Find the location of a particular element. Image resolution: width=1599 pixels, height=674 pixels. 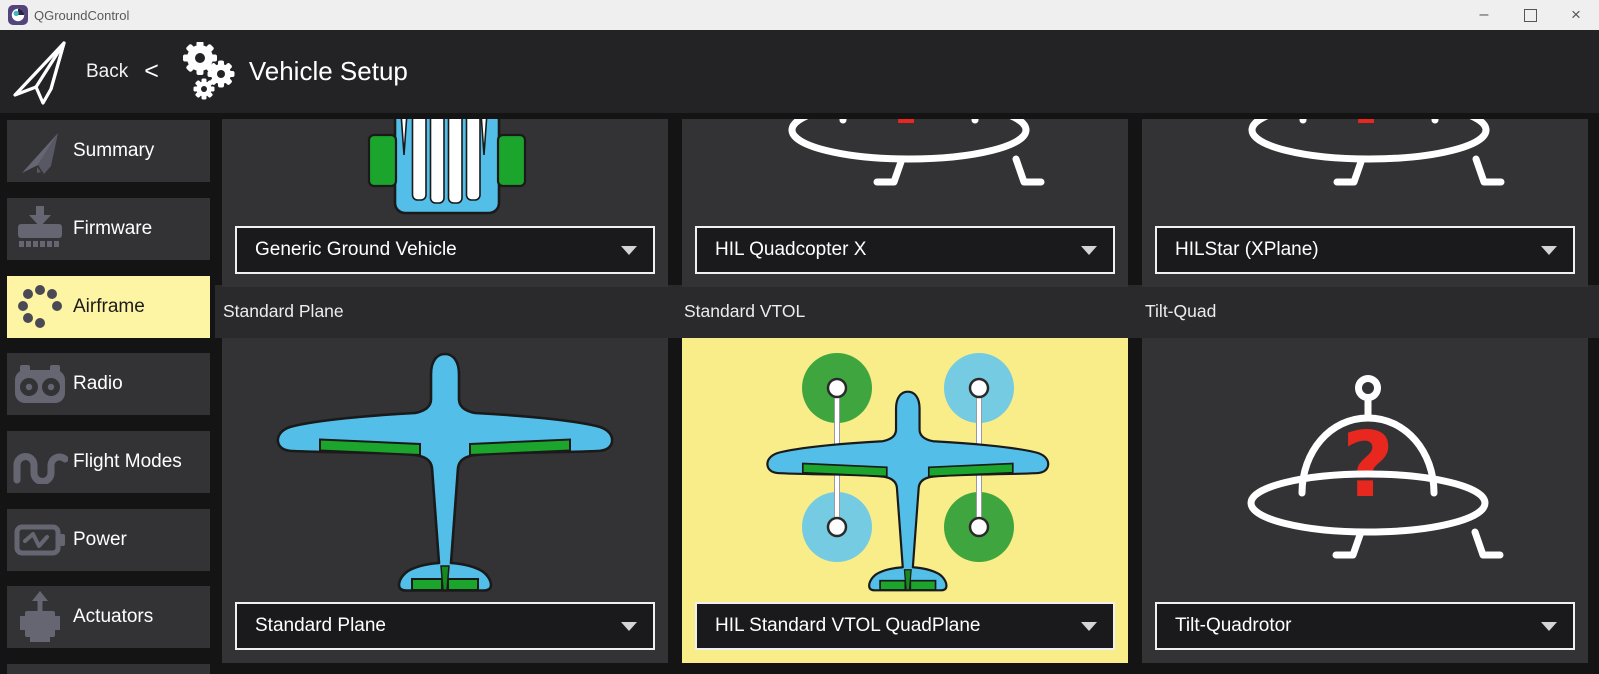

minimize-button: – is located at coordinates (1484, 15).